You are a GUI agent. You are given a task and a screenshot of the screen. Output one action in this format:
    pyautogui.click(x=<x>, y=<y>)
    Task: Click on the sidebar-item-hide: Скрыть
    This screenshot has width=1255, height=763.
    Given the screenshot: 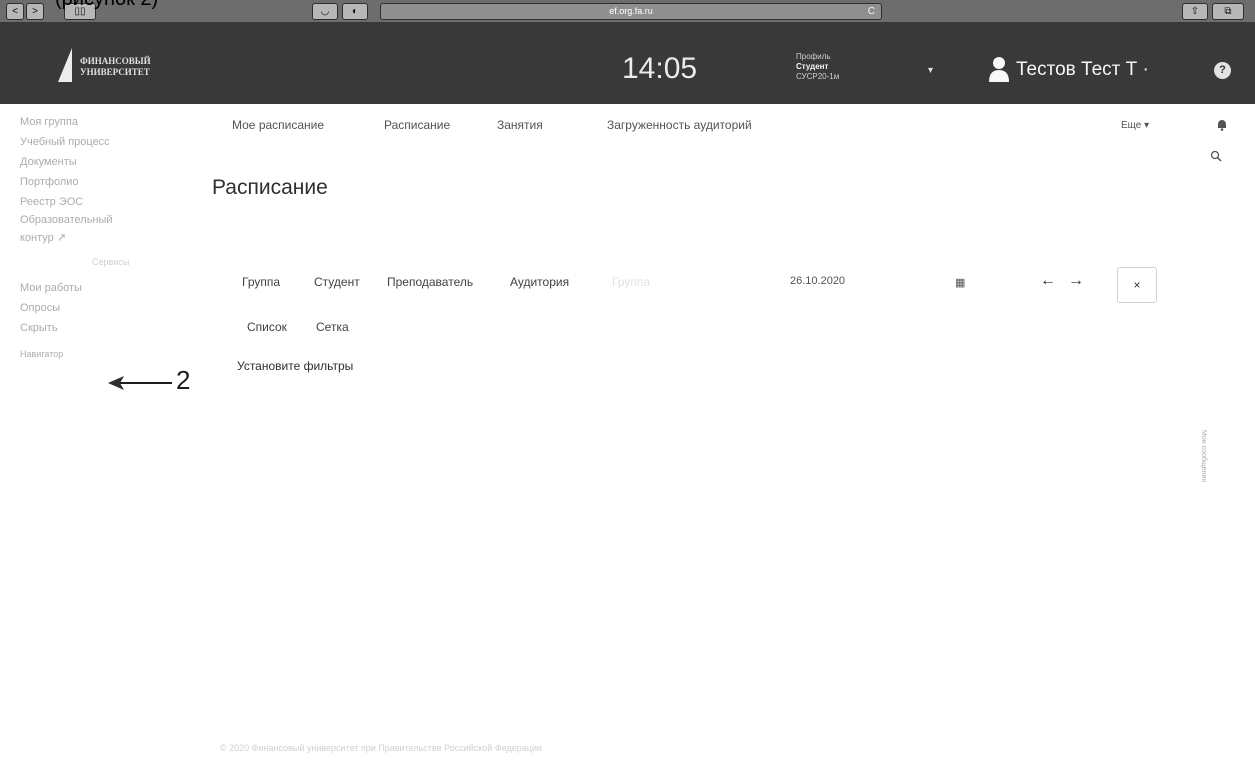 What is the action you would take?
    pyautogui.click(x=105, y=328)
    